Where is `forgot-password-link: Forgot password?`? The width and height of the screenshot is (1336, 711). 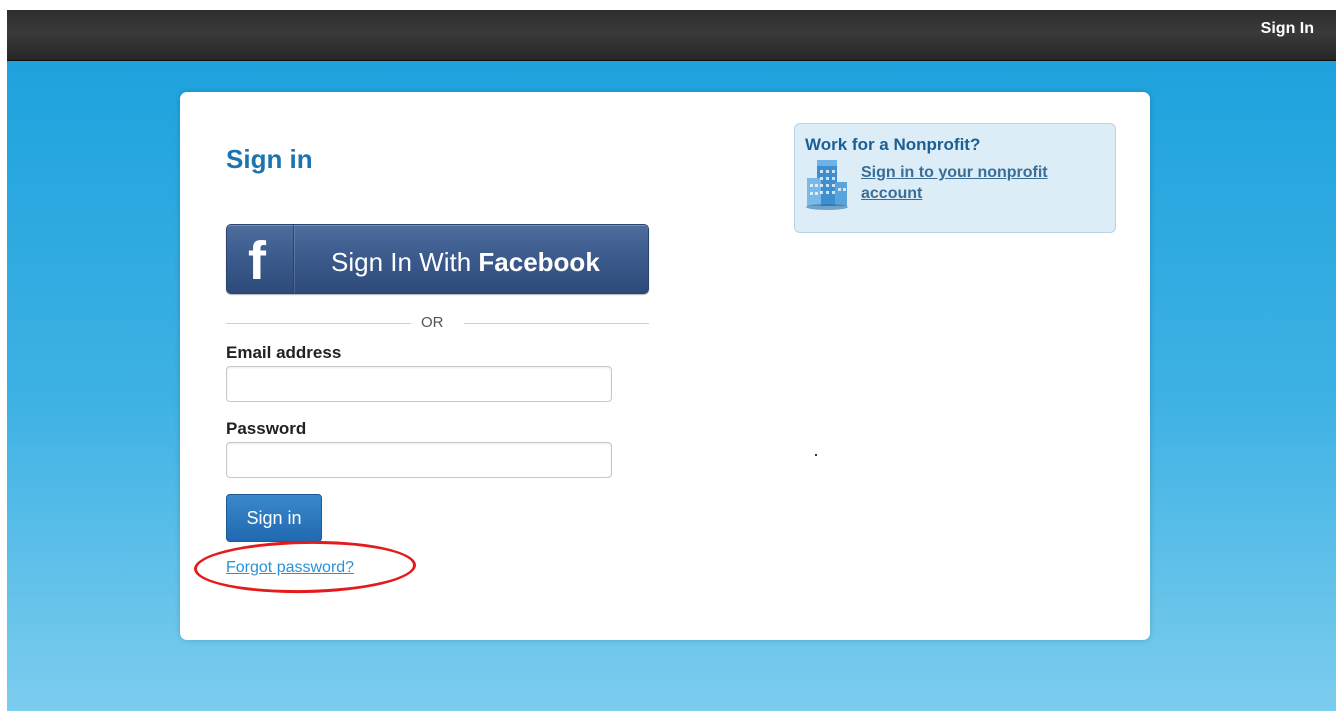
forgot-password-link: Forgot password? is located at coordinates (290, 568).